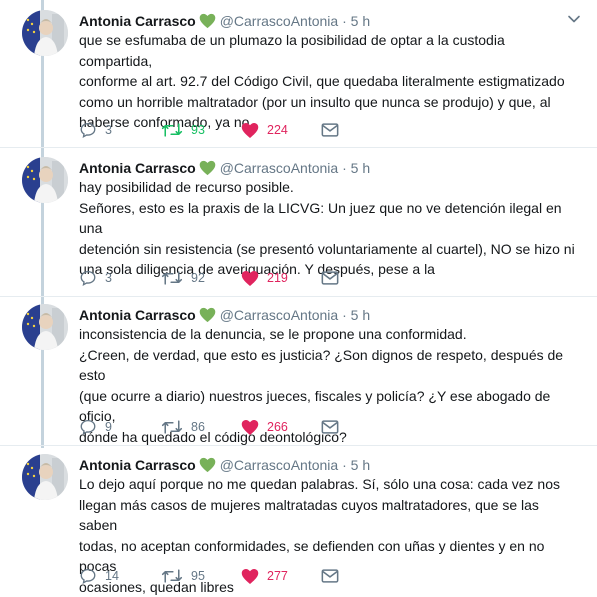 The height and width of the screenshot is (597, 597). I want to click on reply-button: 9, so click(95, 427).